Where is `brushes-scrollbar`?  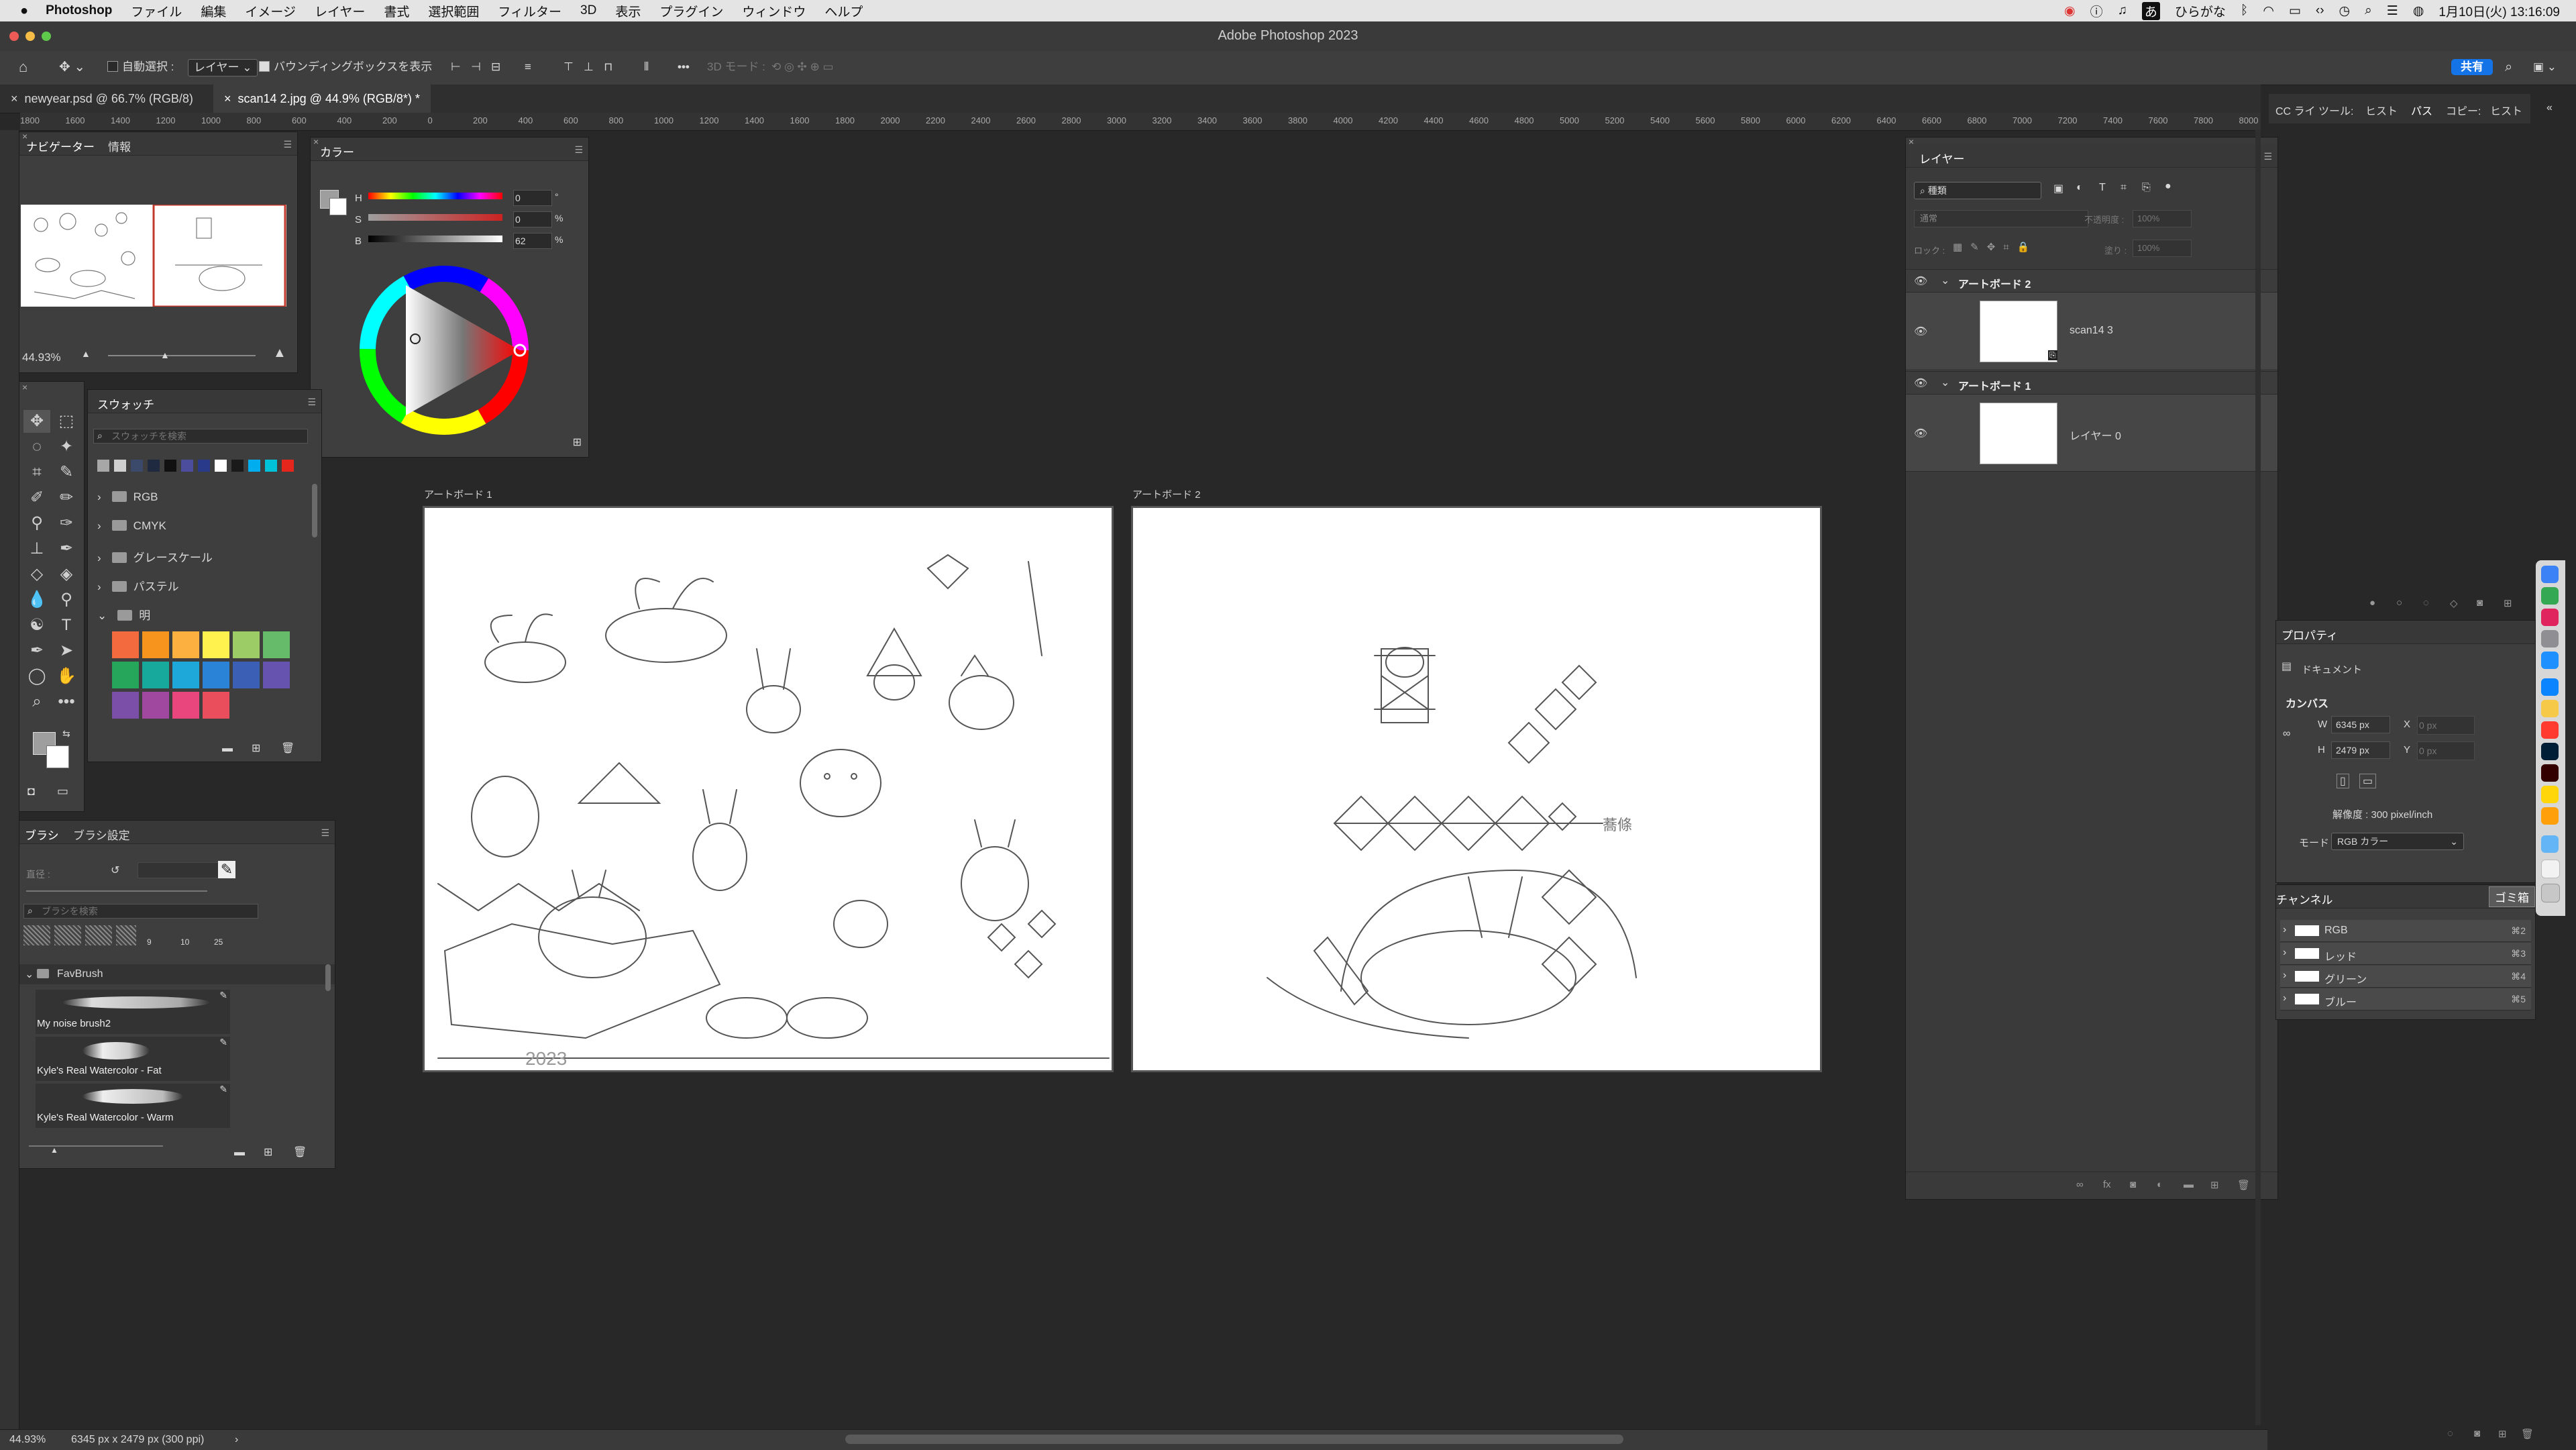
brushes-scrollbar is located at coordinates (328, 977).